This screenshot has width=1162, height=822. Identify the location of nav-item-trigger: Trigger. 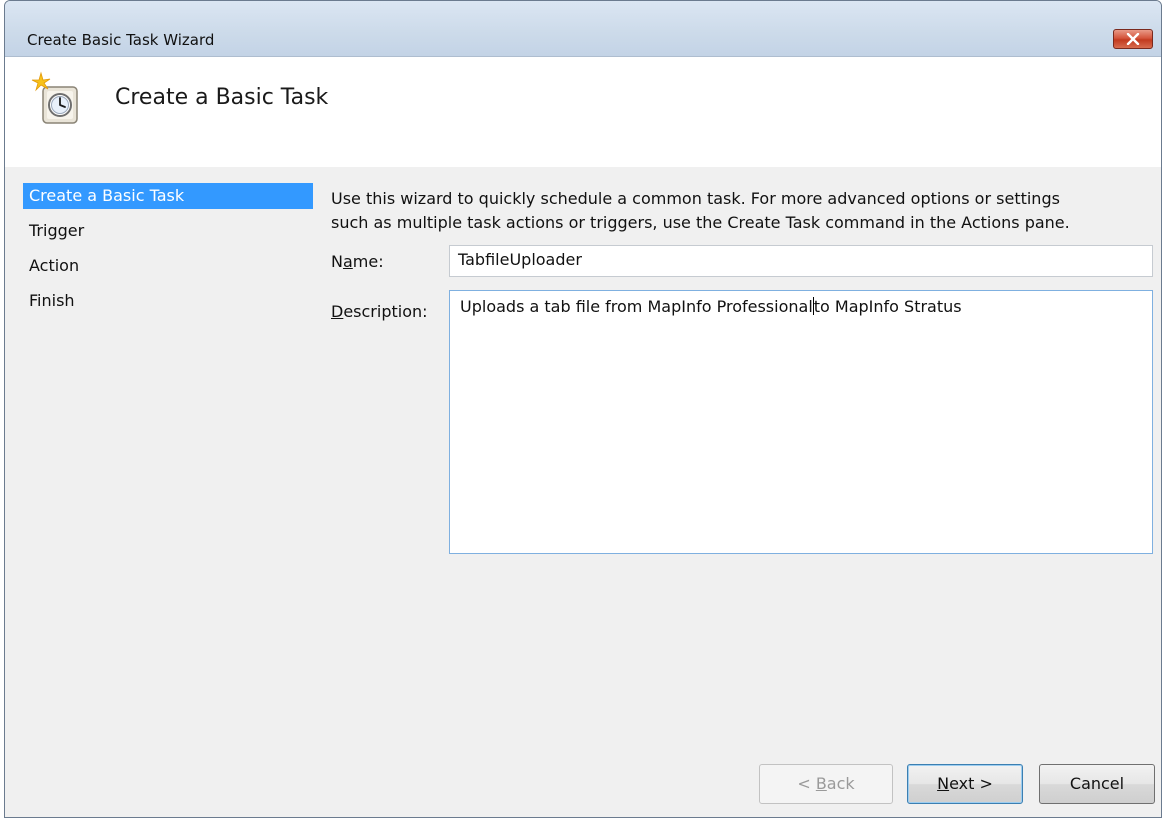
(168, 231).